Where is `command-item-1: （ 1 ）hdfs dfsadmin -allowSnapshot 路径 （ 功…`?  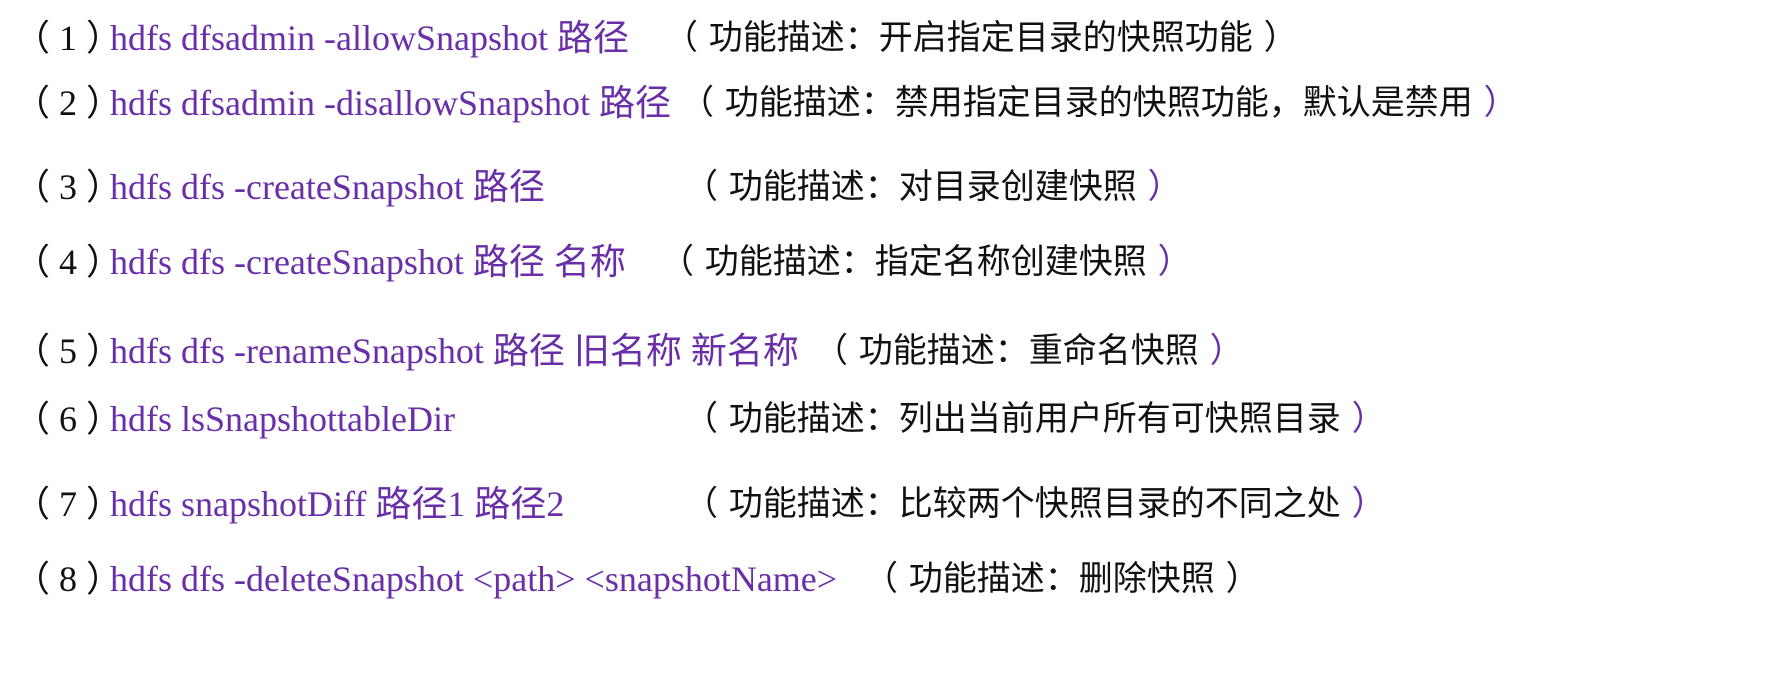
command-item-1: （ 1 ）hdfs dfsadmin -allowSnapshot 路径 （ 功… is located at coordinates (656, 38).